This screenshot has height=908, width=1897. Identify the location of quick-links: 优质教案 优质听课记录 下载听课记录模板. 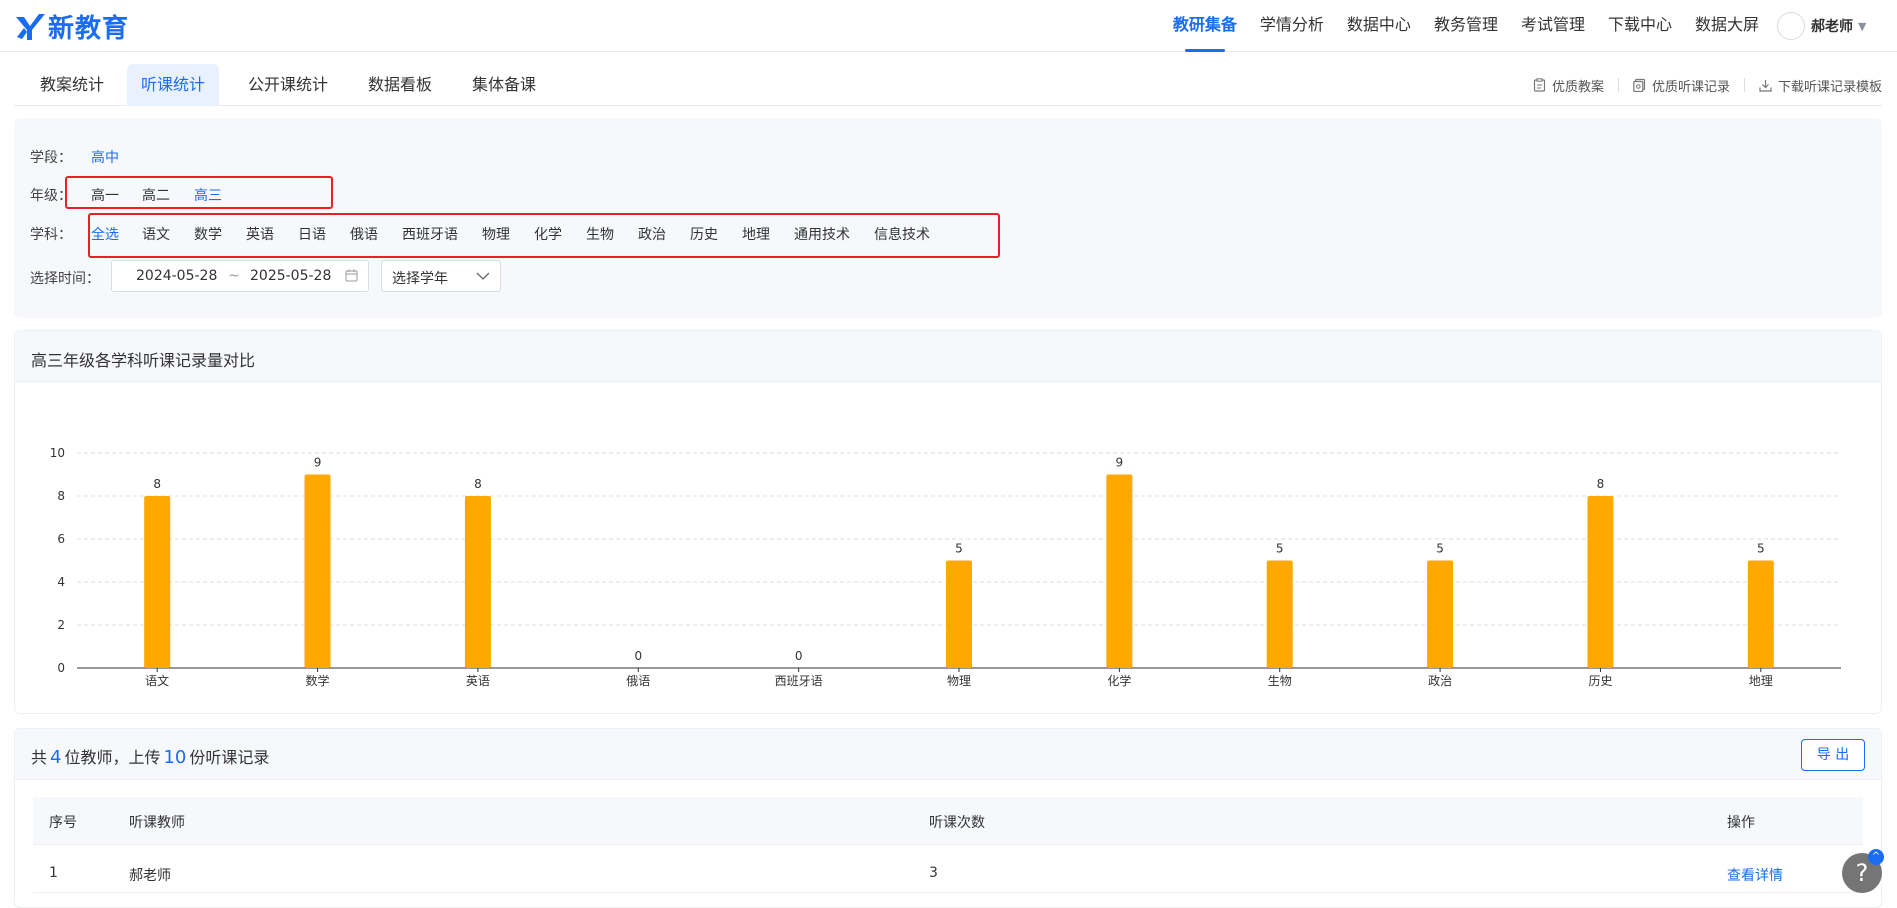
(1707, 85).